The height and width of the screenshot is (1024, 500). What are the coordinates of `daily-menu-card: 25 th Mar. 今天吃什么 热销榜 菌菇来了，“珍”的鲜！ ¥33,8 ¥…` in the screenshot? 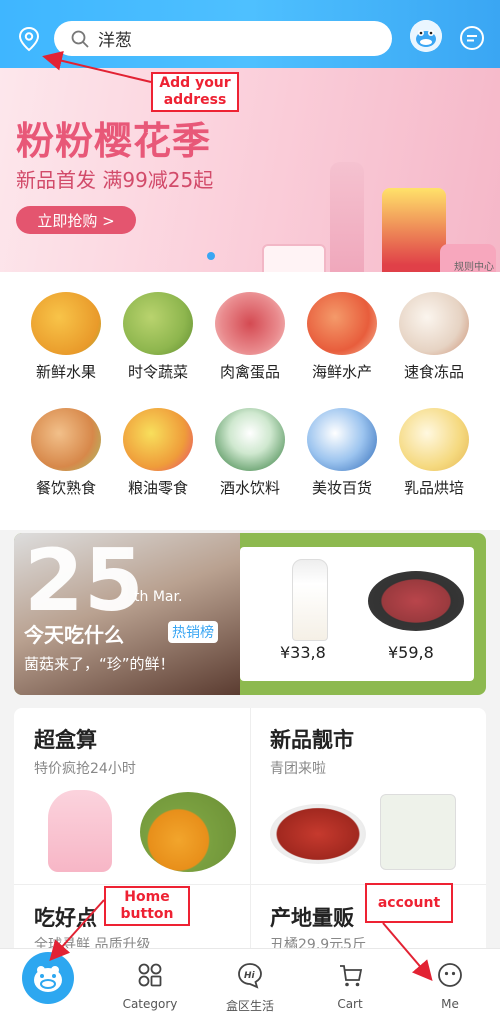 It's located at (250, 614).